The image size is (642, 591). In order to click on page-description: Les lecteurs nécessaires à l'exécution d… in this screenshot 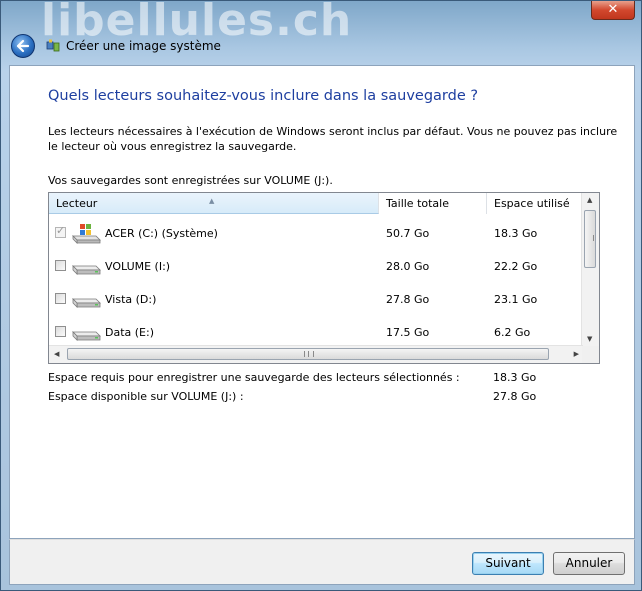, I will do `click(333, 139)`.